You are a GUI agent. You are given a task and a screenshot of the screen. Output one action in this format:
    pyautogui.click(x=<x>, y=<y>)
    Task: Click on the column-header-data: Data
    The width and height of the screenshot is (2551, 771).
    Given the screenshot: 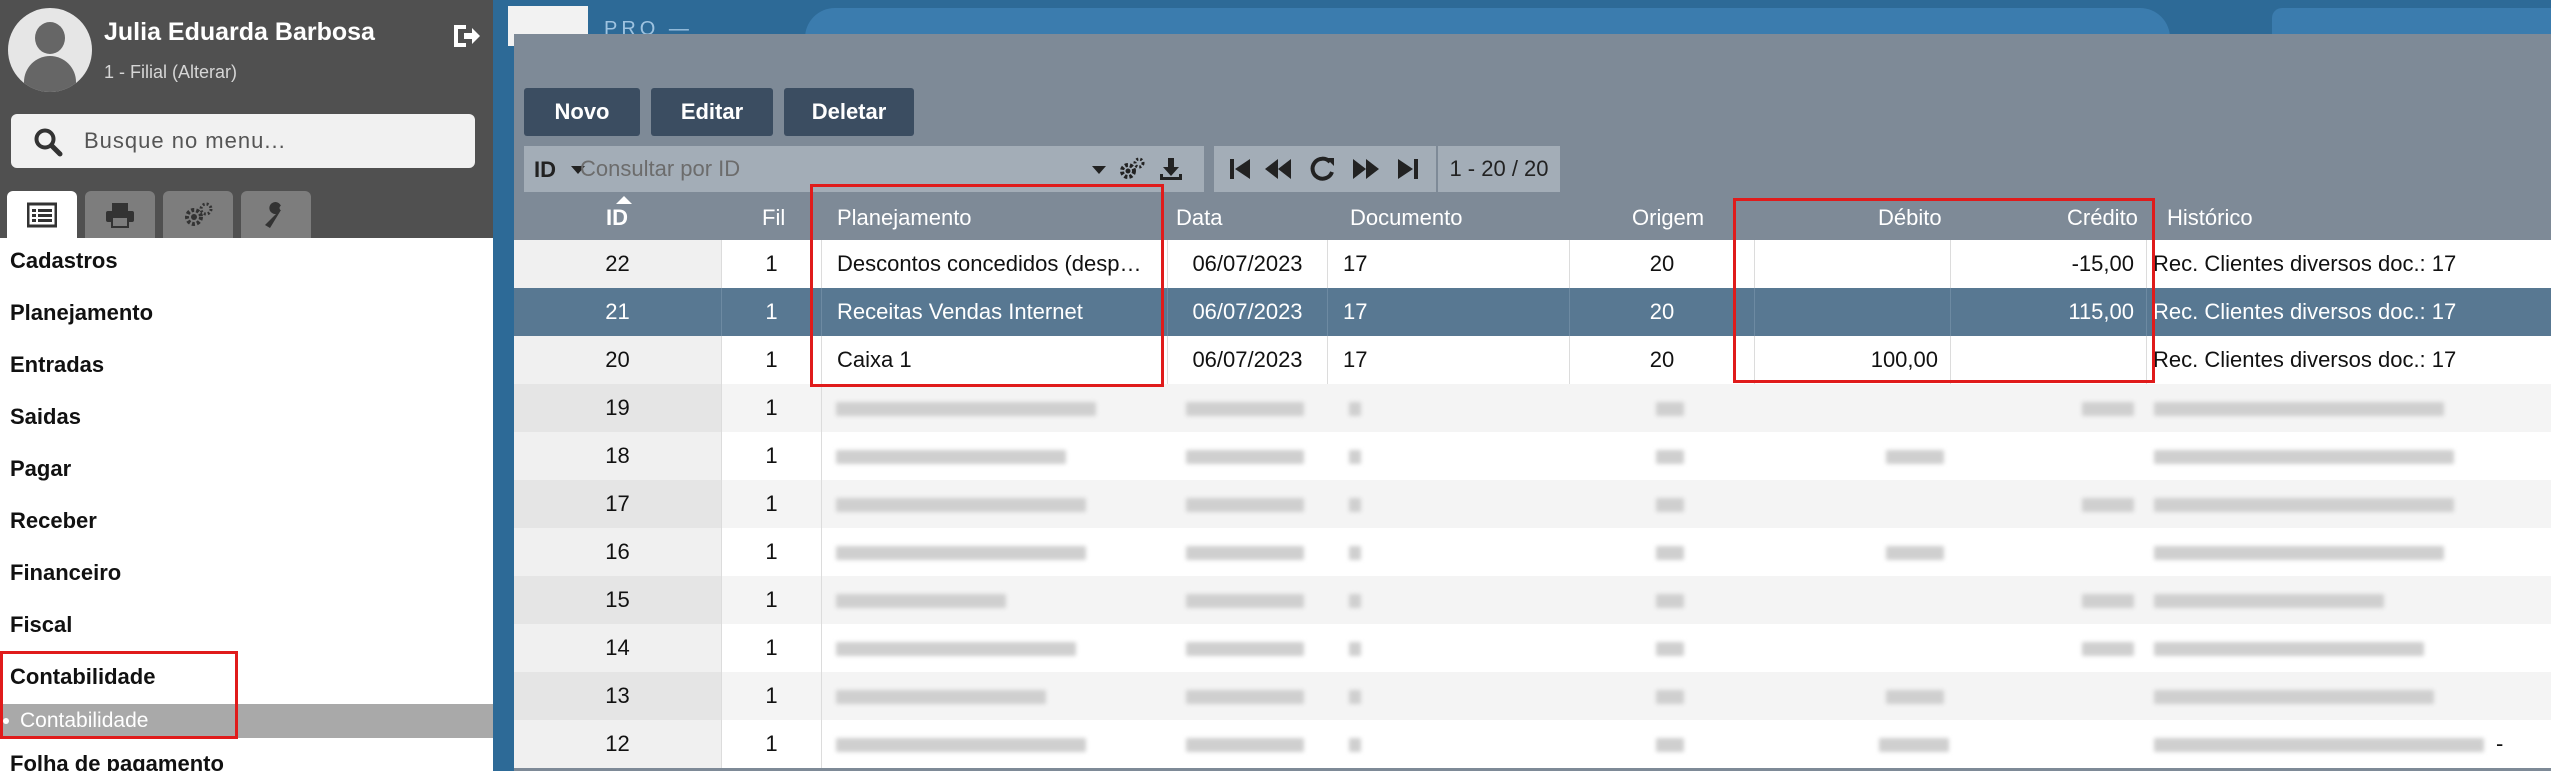 What is the action you would take?
    pyautogui.click(x=1199, y=218)
    